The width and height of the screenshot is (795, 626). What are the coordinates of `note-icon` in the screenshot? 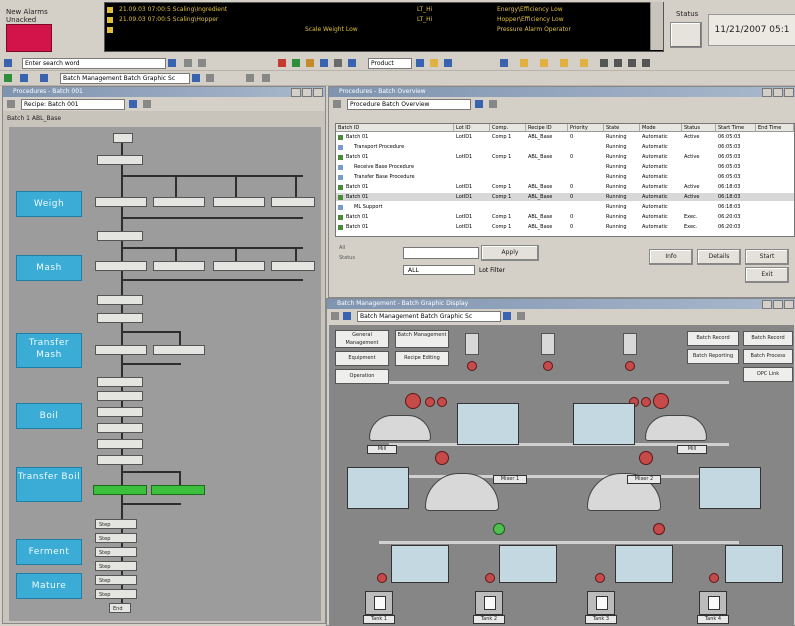 It's located at (544, 63).